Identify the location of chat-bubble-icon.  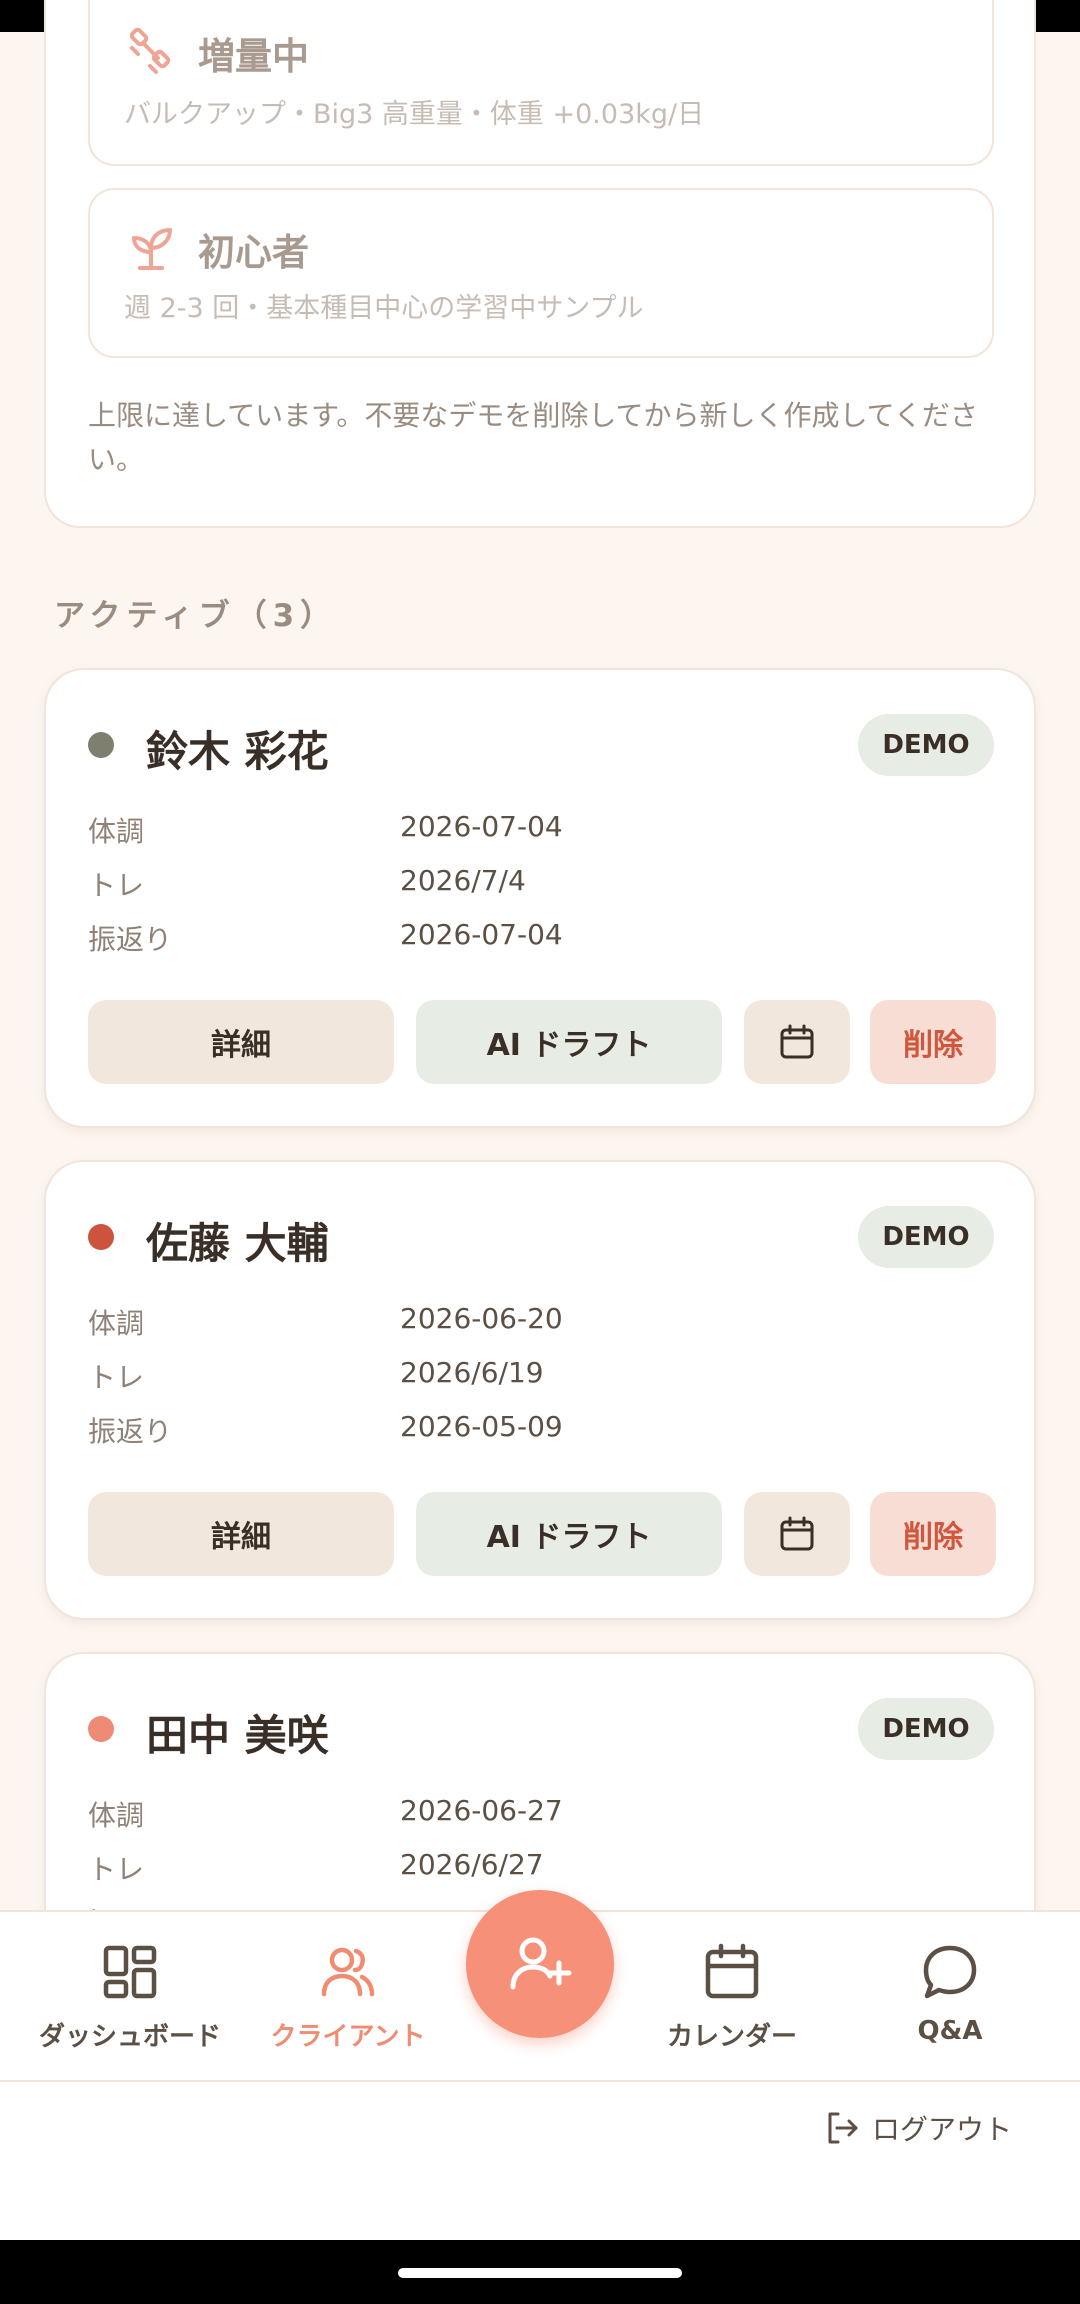
(950, 1972).